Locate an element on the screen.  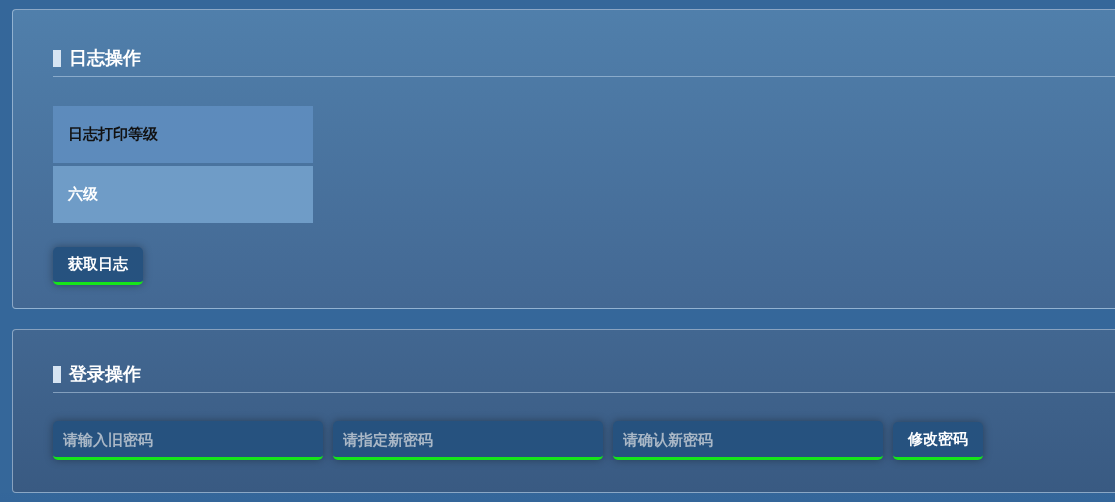
section-title: 登录操作 is located at coordinates (105, 375).